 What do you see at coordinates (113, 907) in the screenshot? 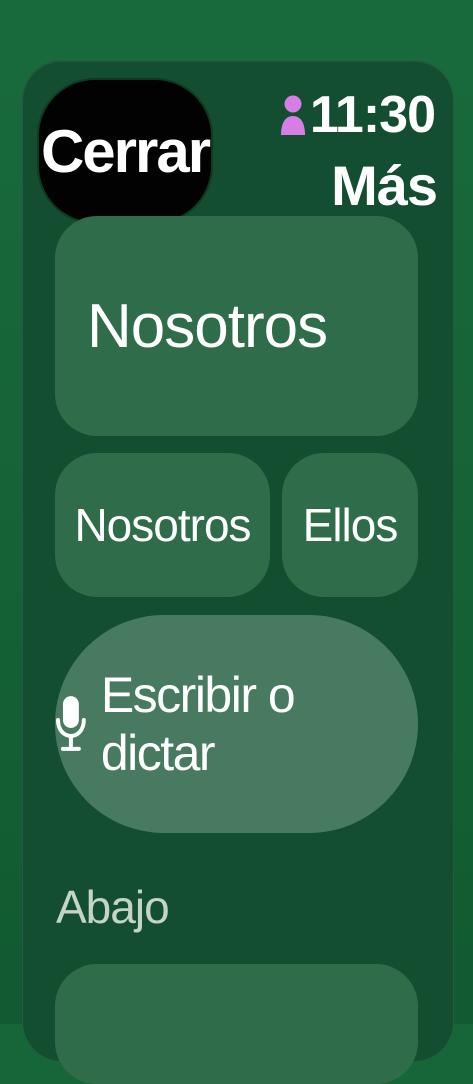
I see `section-title: Abajo` at bounding box center [113, 907].